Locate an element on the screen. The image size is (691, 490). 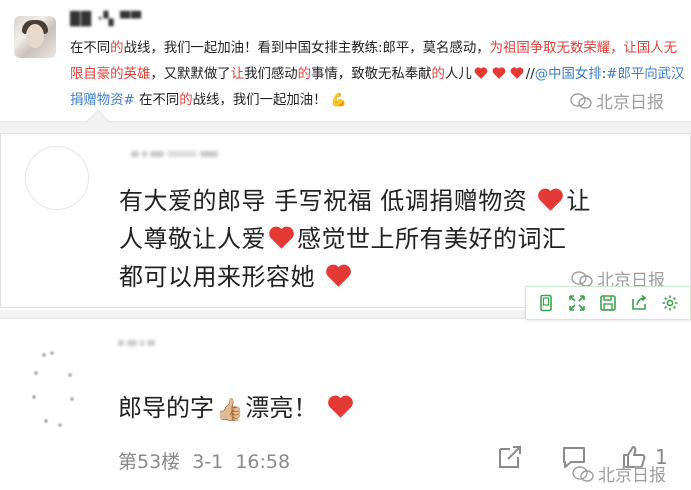
expand-button is located at coordinates (577, 303).